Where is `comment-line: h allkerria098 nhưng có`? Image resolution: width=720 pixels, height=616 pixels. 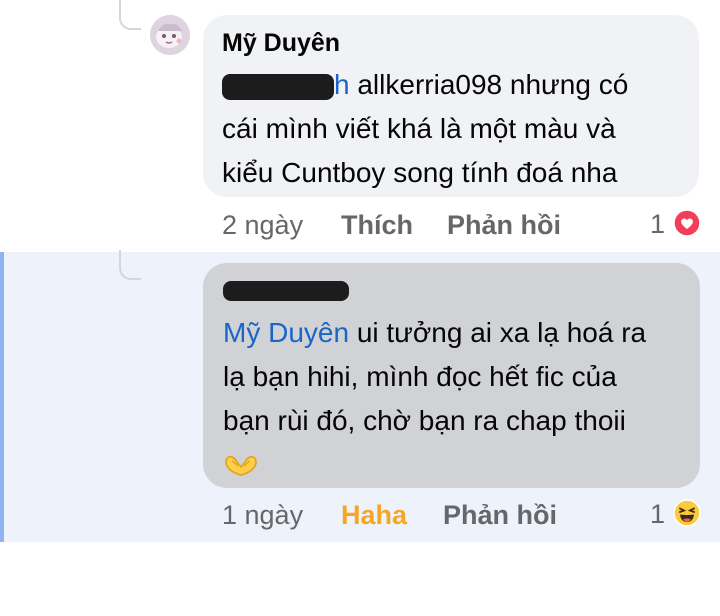
comment-line: h allkerria098 nhưng có is located at coordinates (450, 85).